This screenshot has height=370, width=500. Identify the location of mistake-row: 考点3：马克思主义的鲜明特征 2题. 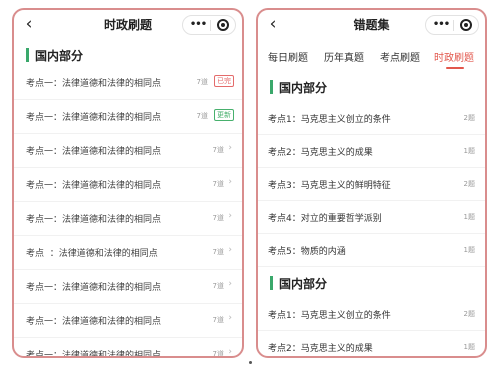
(371, 184).